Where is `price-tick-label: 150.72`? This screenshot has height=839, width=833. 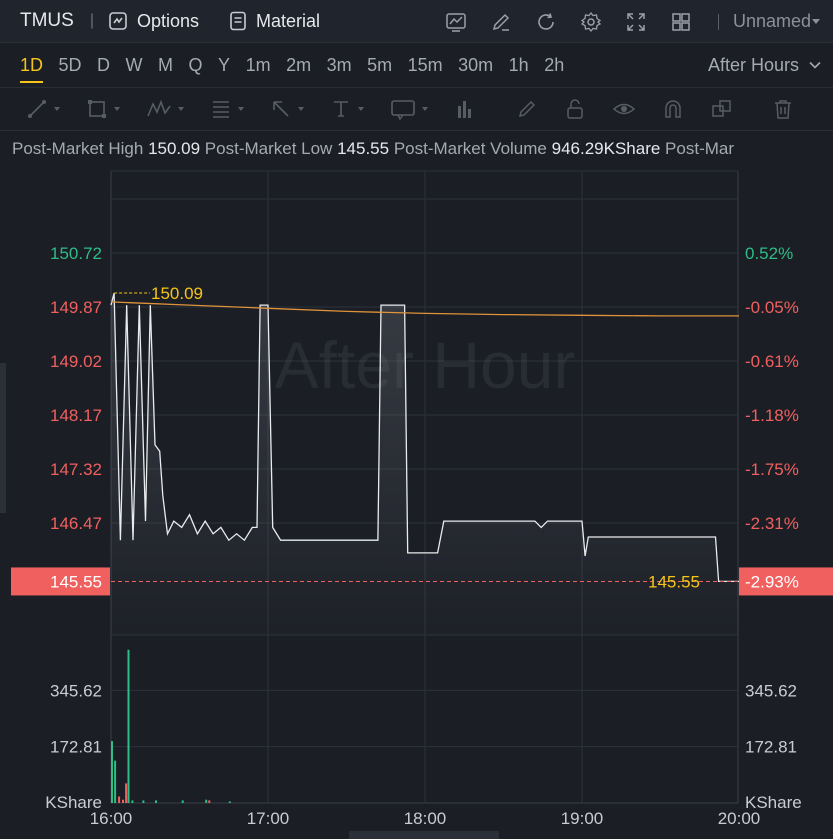 price-tick-label: 150.72 is located at coordinates (76, 253).